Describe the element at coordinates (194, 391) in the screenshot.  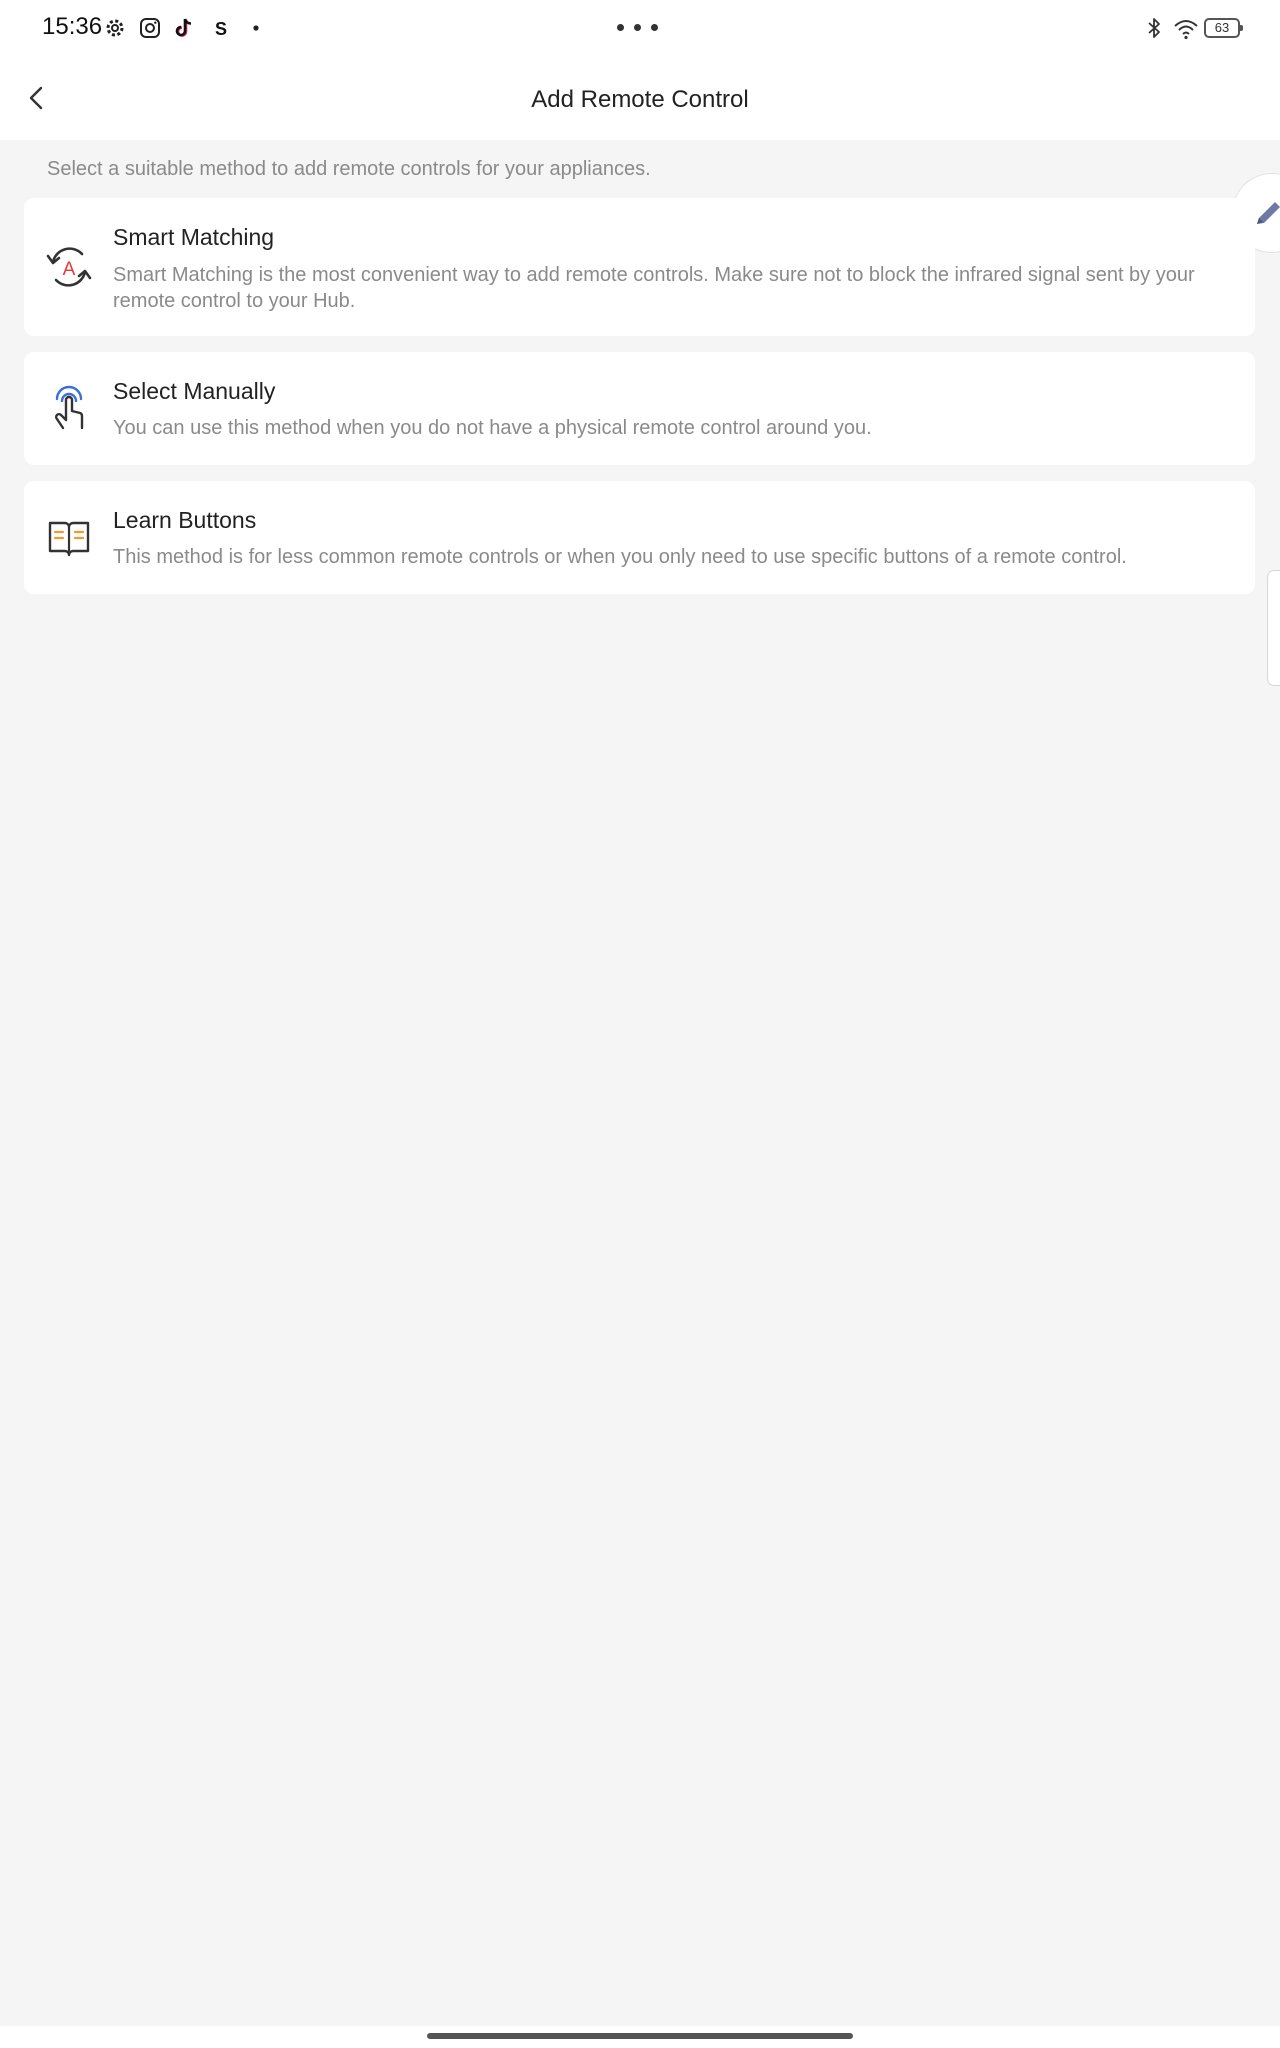
I see `select-manually-title: Select Manually` at that location.